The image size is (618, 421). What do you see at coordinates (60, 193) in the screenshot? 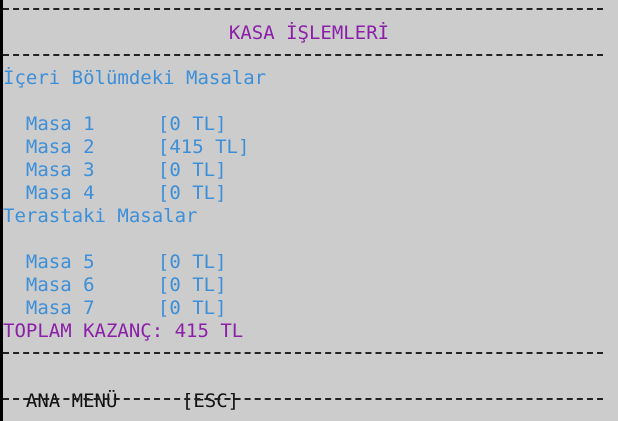
I see `table-name: Masa 4` at bounding box center [60, 193].